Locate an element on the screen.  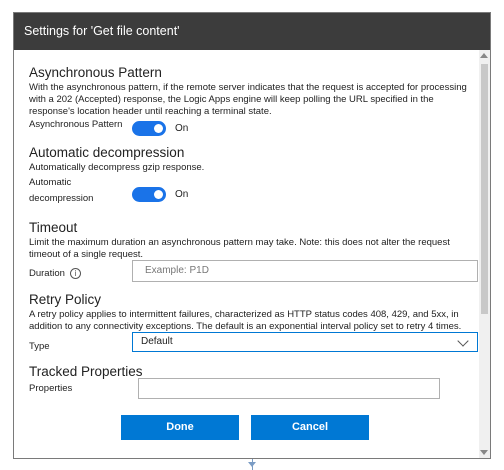
tracked-section-title: Tracked Properties is located at coordinates (86, 371).